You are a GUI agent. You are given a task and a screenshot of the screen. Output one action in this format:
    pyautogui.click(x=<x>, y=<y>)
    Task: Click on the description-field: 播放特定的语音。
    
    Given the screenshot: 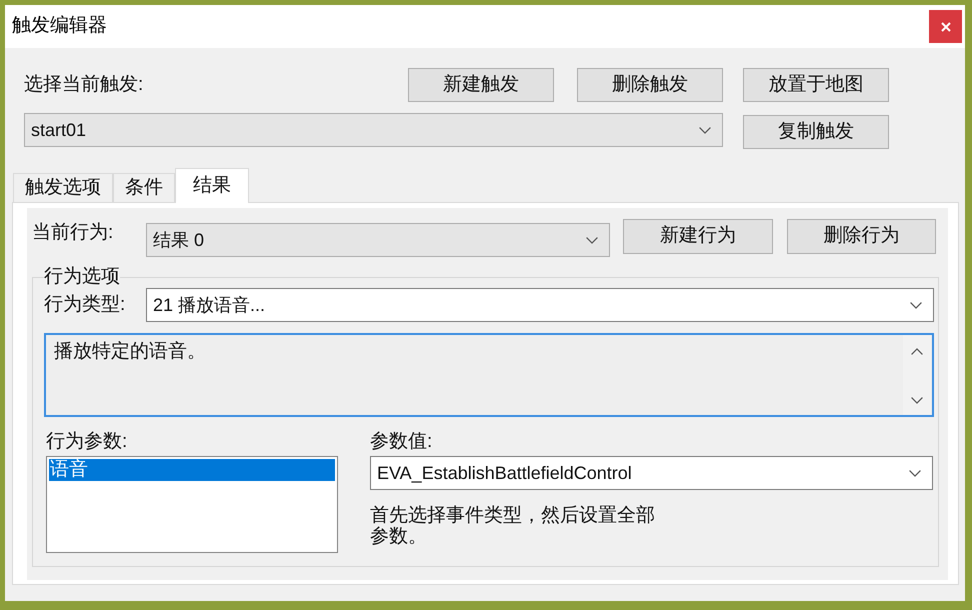 What is the action you would take?
    pyautogui.click(x=489, y=375)
    